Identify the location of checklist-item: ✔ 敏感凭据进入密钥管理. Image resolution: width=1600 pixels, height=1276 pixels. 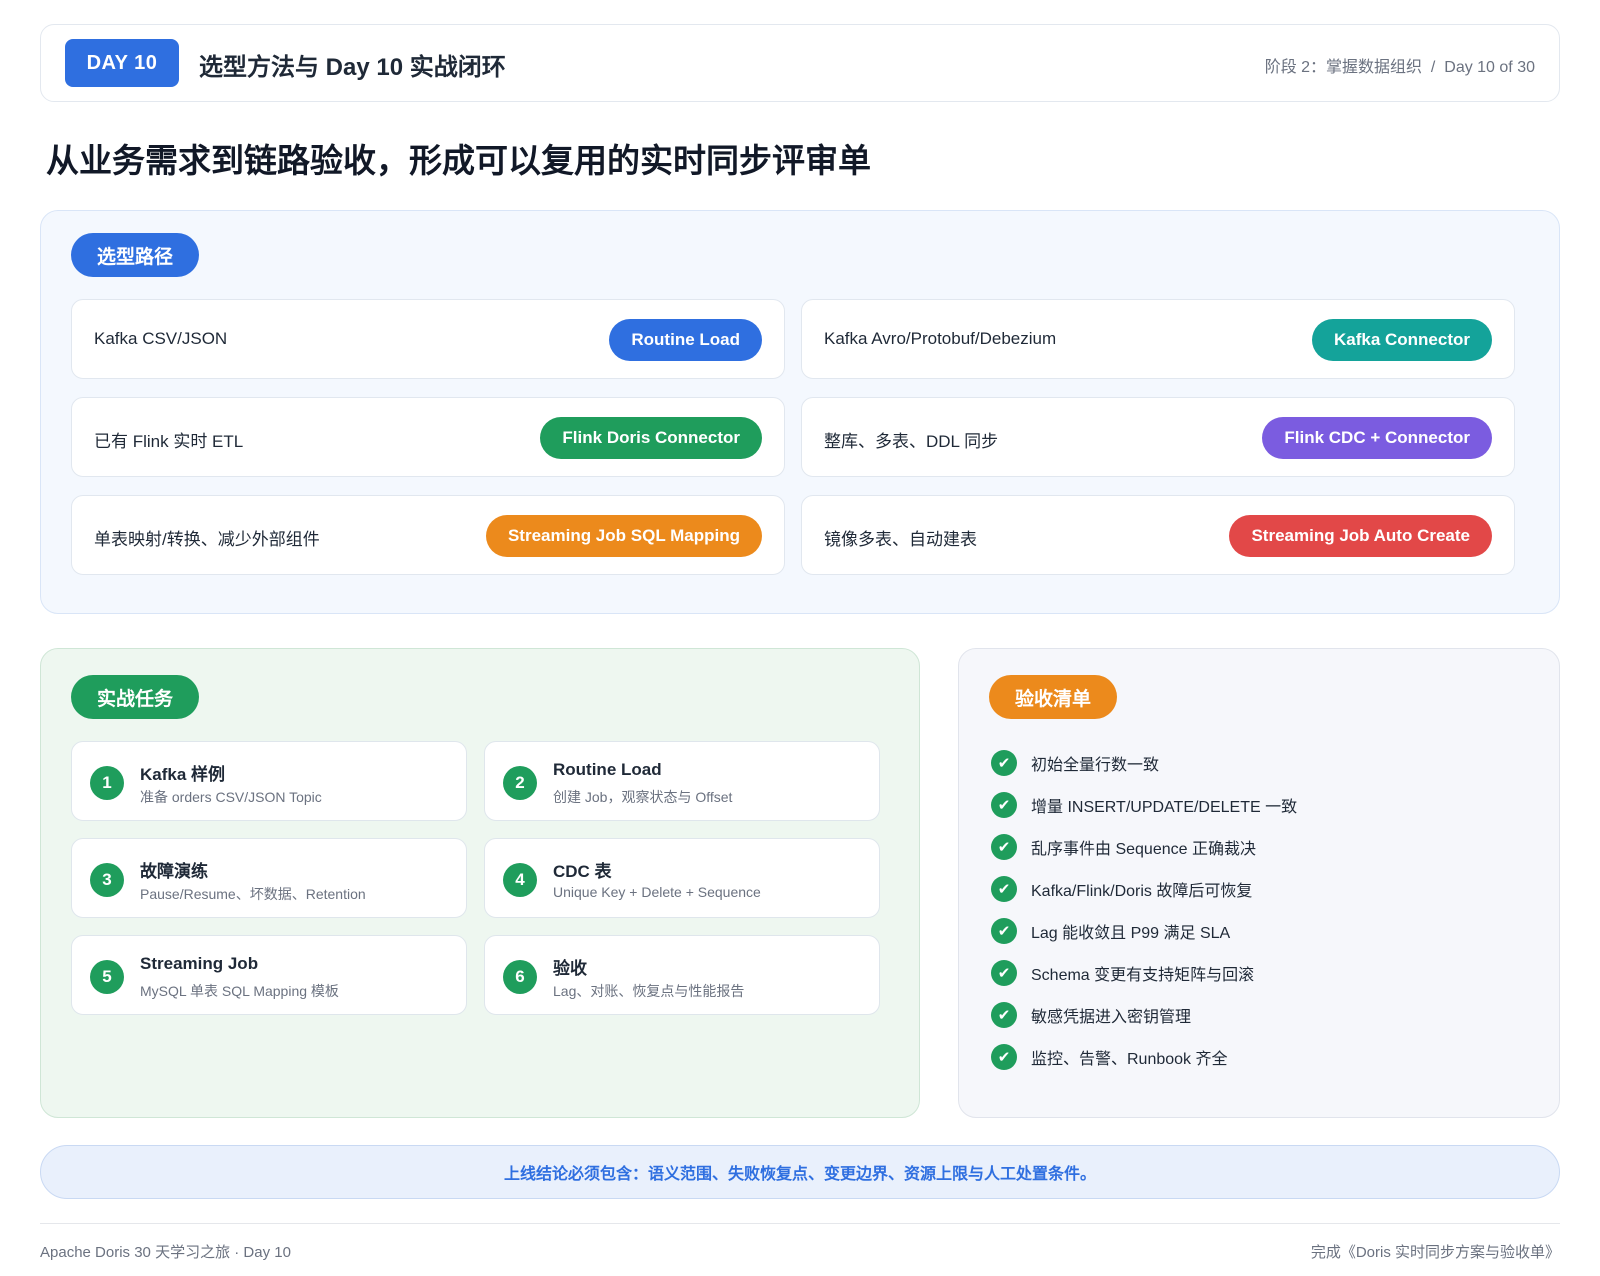
(1091, 1015).